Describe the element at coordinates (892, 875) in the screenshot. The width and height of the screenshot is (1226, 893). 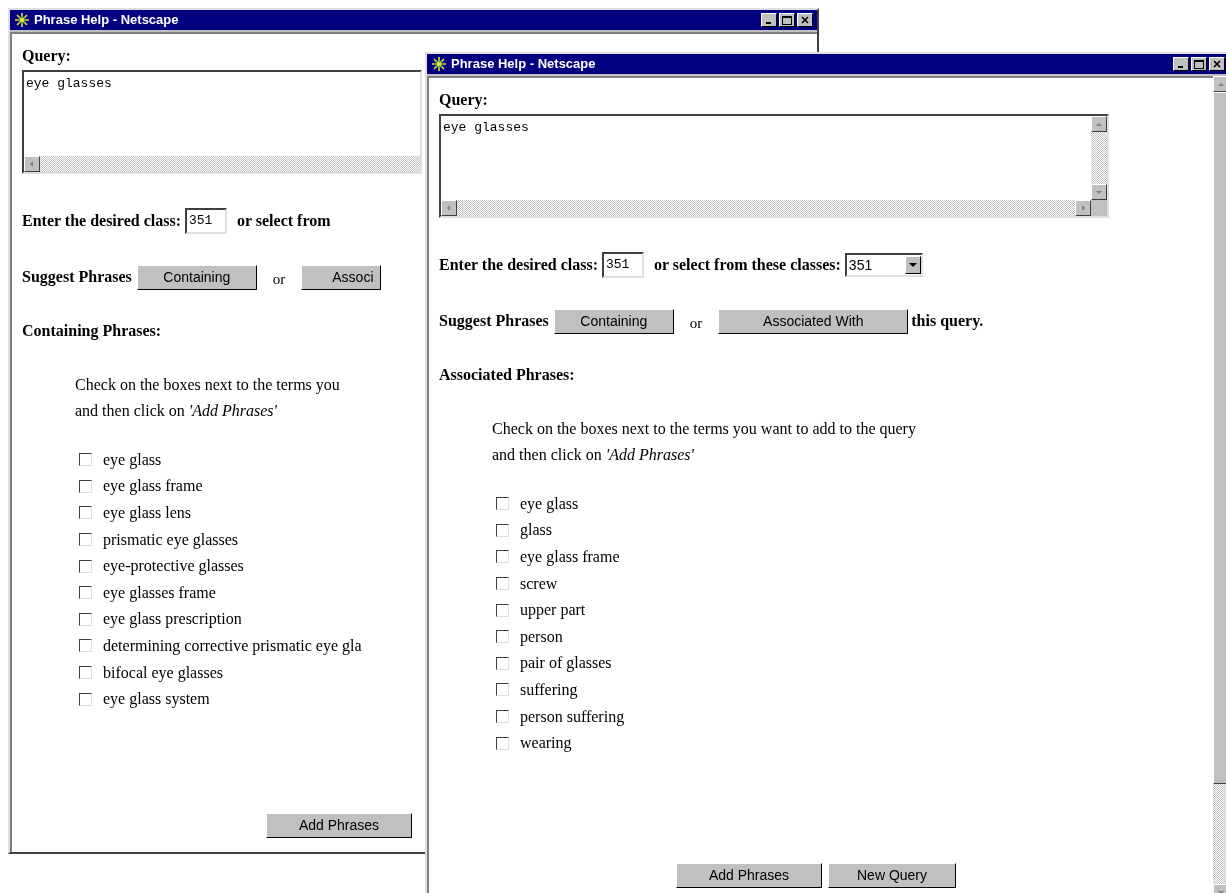
I see `action-button: New Query` at that location.